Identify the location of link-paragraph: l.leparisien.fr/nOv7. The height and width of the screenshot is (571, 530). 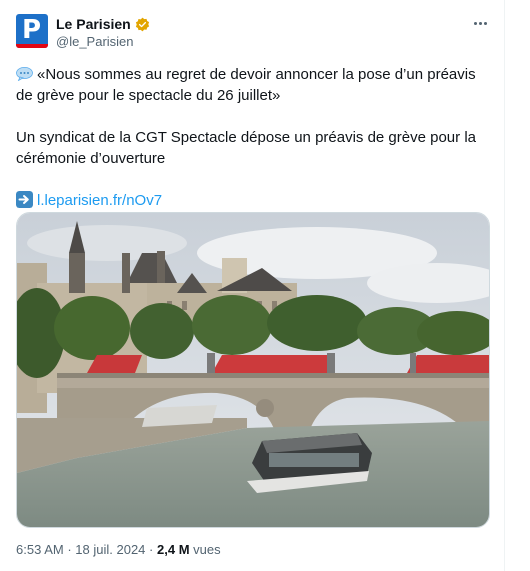
(253, 200).